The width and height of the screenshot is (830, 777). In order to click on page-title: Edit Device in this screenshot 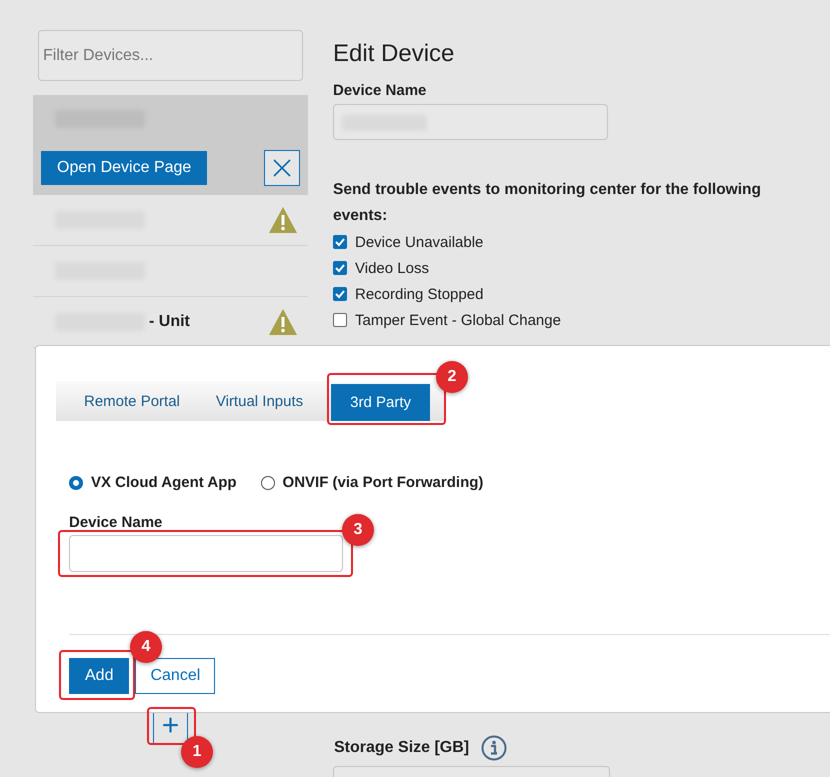, I will do `click(394, 54)`.